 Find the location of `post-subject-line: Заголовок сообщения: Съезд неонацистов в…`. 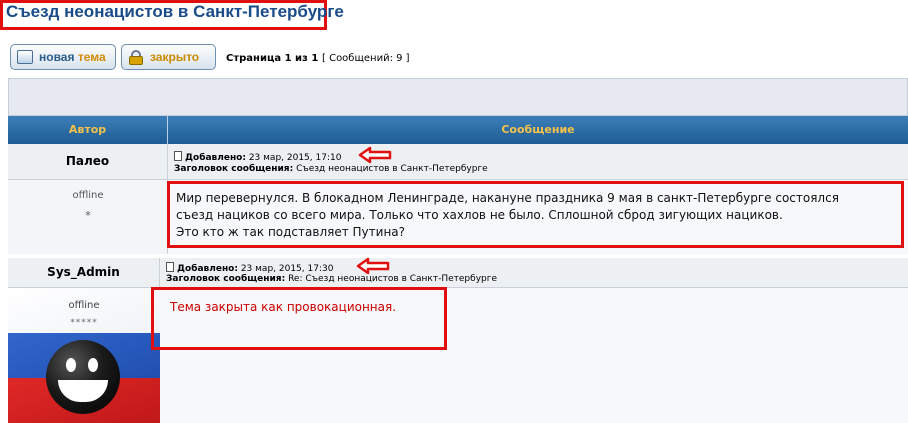

post-subject-line: Заголовок сообщения: Съезд неонацистов в… is located at coordinates (331, 169).